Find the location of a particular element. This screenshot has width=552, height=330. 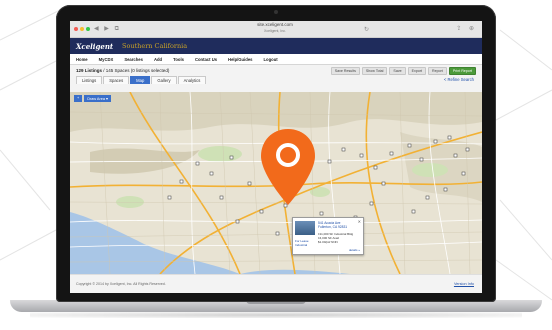

print-report-button: Print Report is located at coordinates (462, 71).